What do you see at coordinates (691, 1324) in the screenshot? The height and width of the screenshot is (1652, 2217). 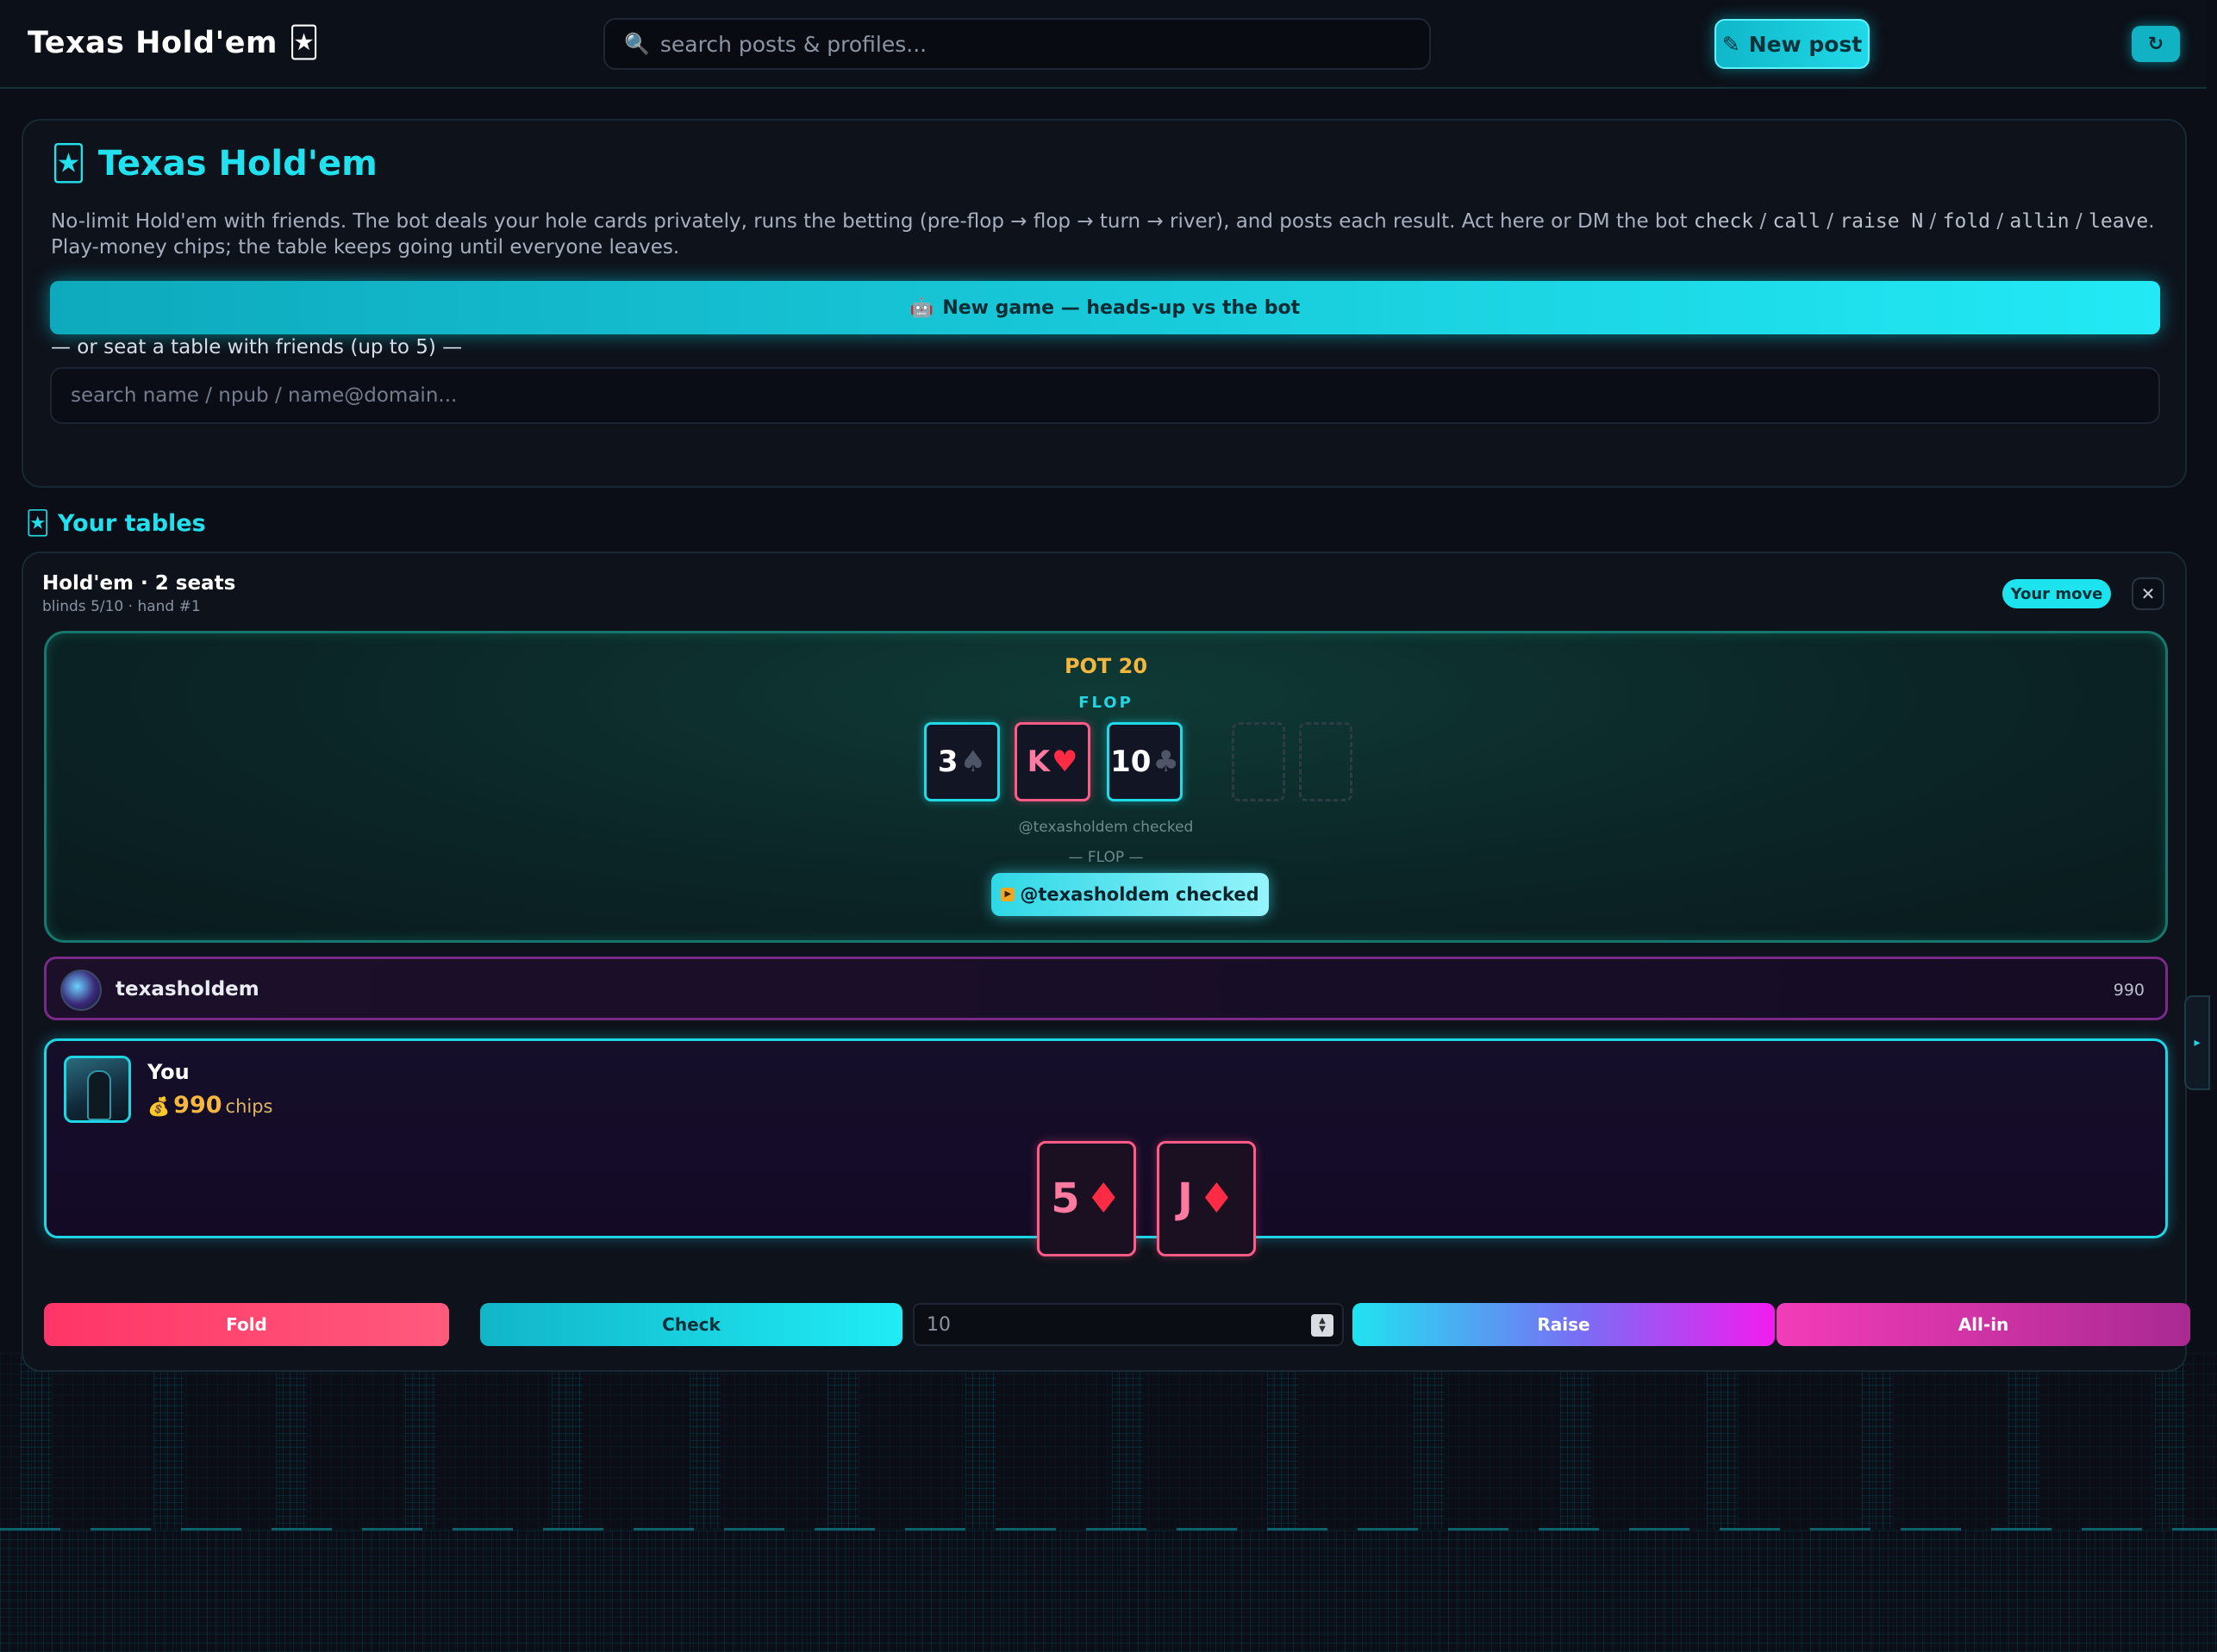 I see `check-button: Check` at bounding box center [691, 1324].